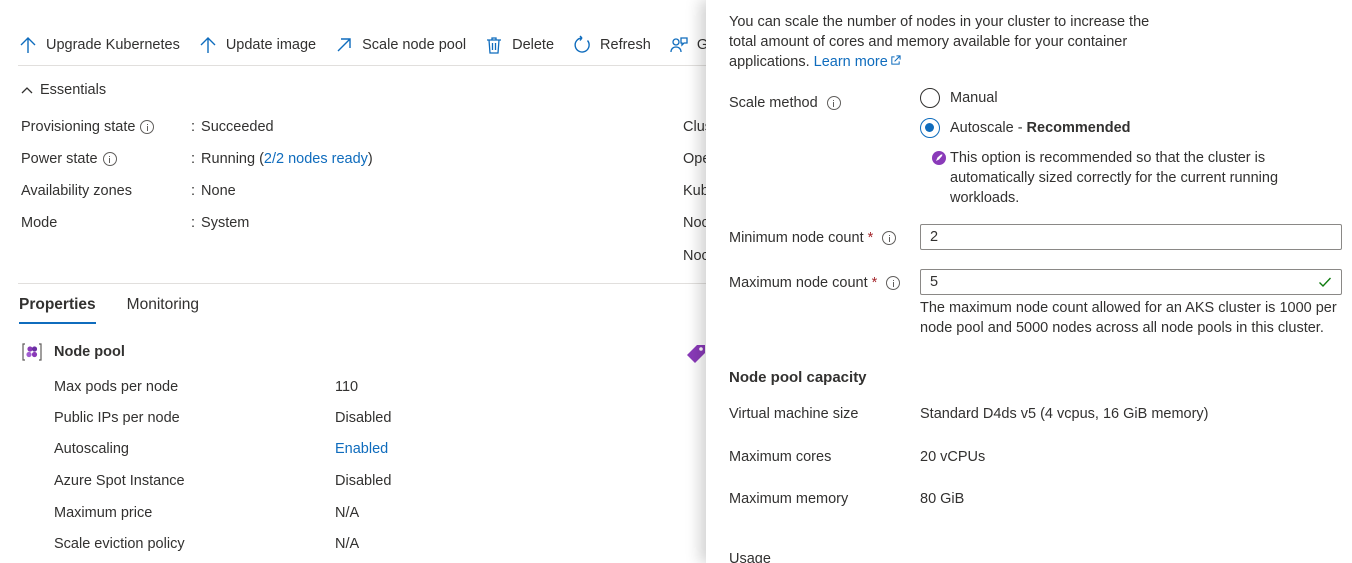  I want to click on property-row: Max pods per node 110, so click(206, 387).